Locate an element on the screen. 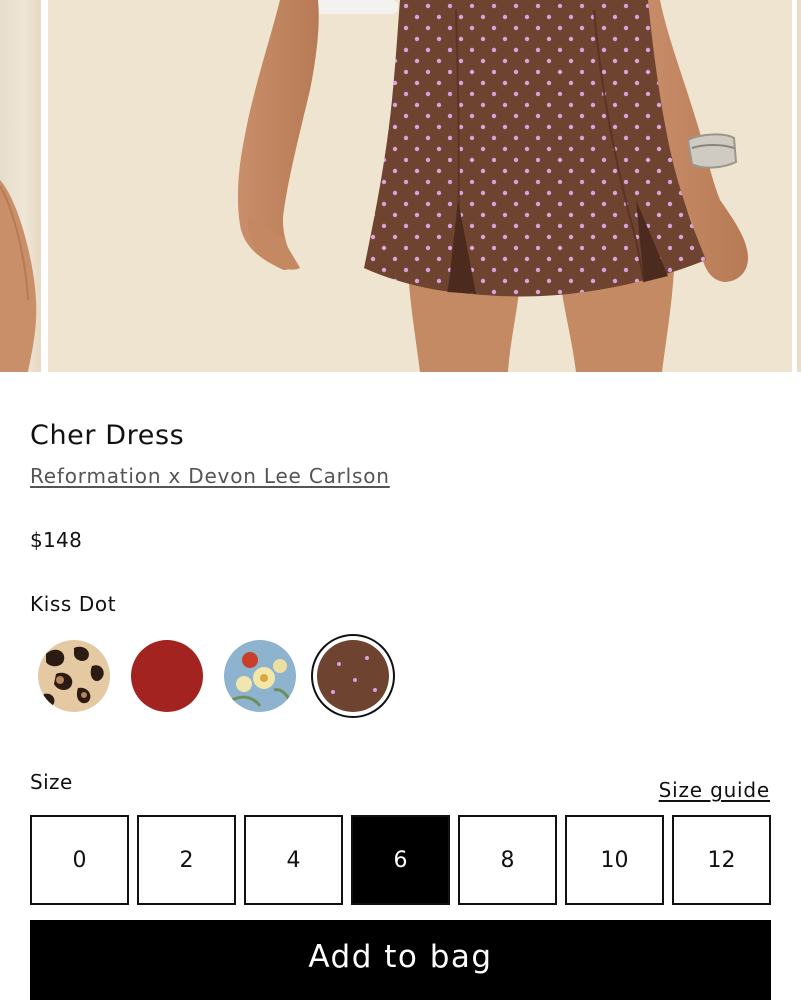  size-option-4: 4 is located at coordinates (293, 860).